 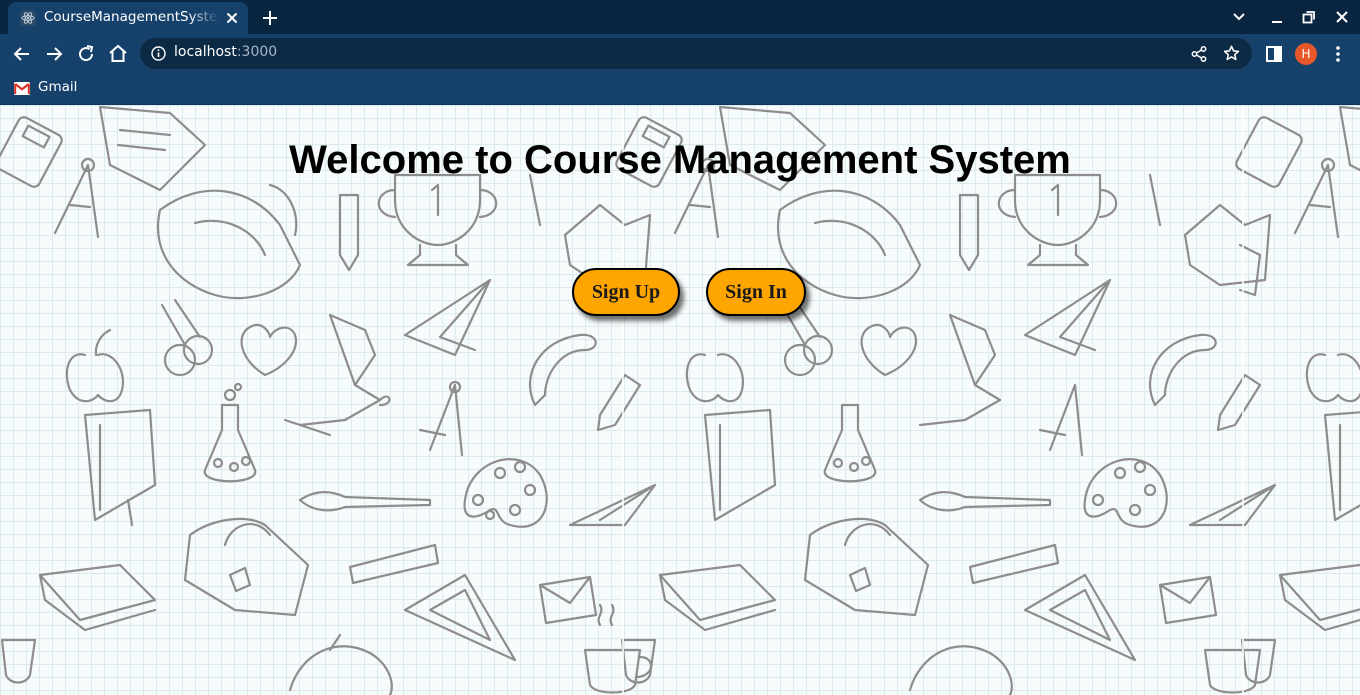 I want to click on browser-menu-icon, so click(x=1338, y=54).